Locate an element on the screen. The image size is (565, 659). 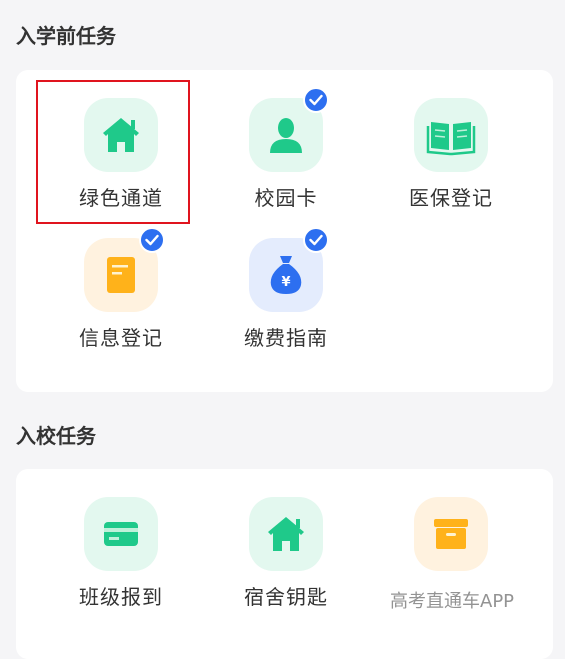
task-dorm-key: 宿舍钥匙 is located at coordinates (286, 557).